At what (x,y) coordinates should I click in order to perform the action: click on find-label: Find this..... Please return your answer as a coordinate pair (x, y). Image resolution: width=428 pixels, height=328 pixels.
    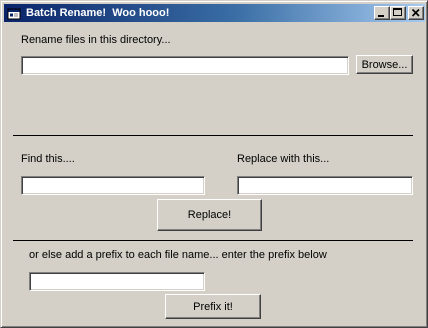
    Looking at the image, I should click on (48, 159).